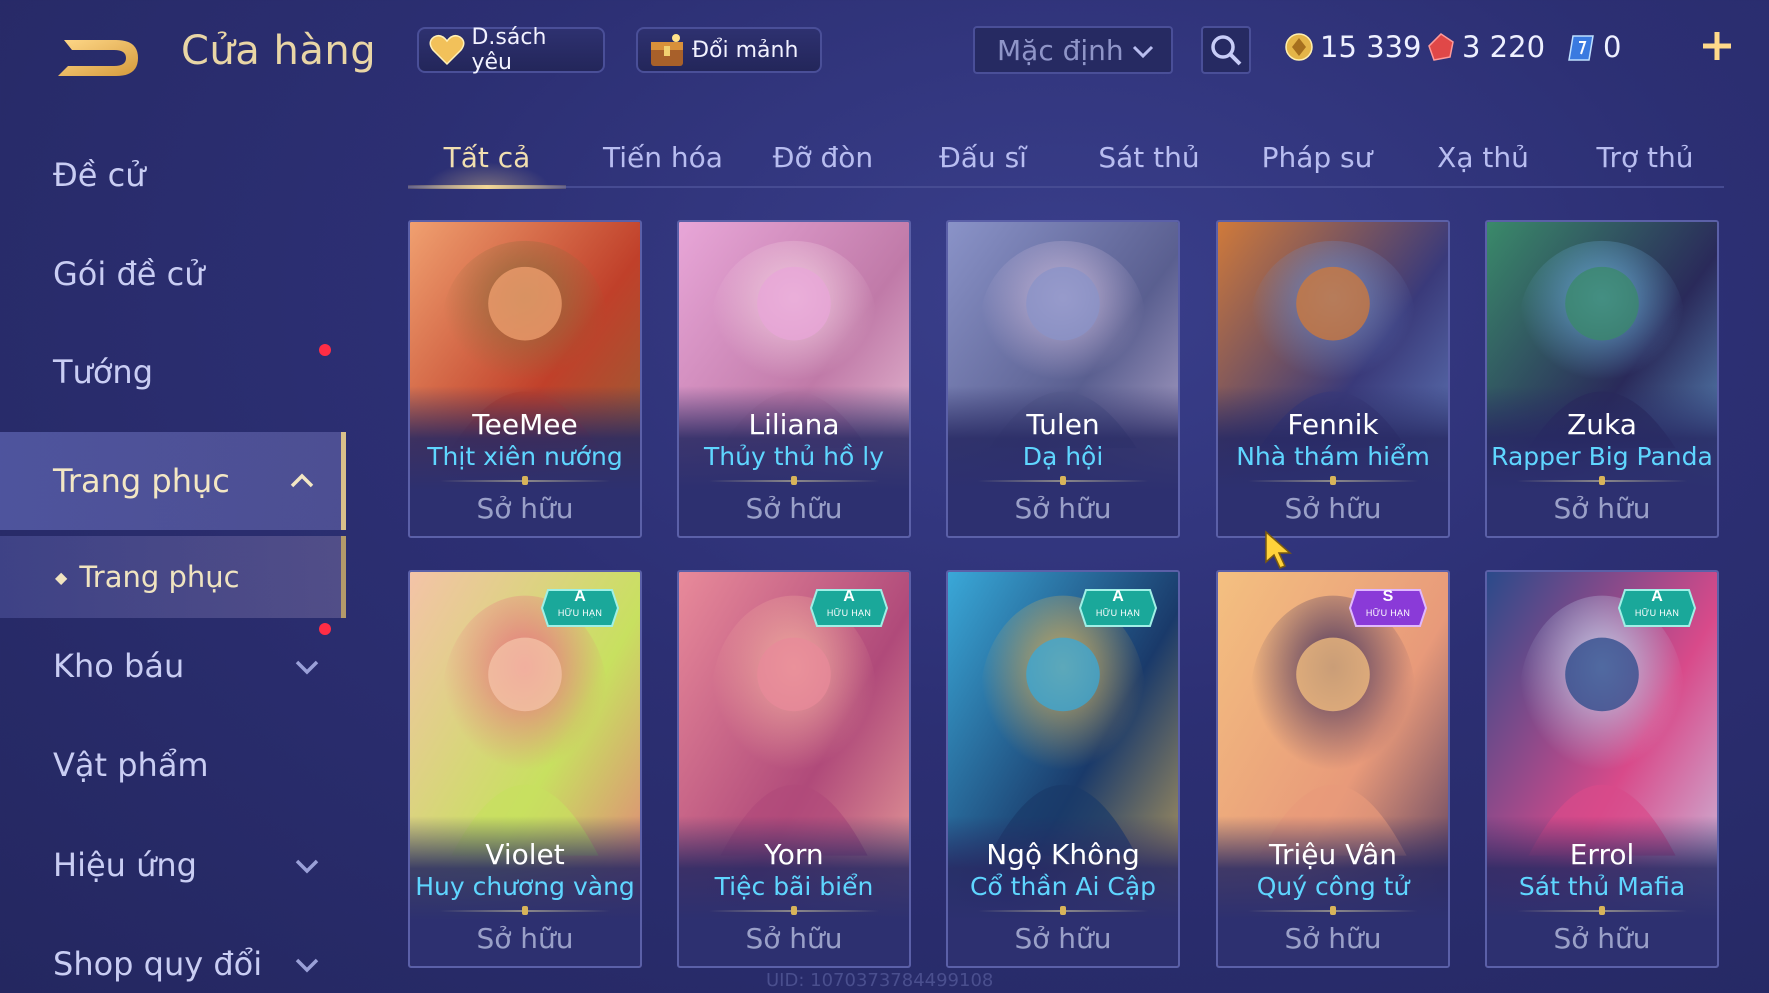 This screenshot has height=993, width=1769. I want to click on top-up-button, so click(1717, 46).